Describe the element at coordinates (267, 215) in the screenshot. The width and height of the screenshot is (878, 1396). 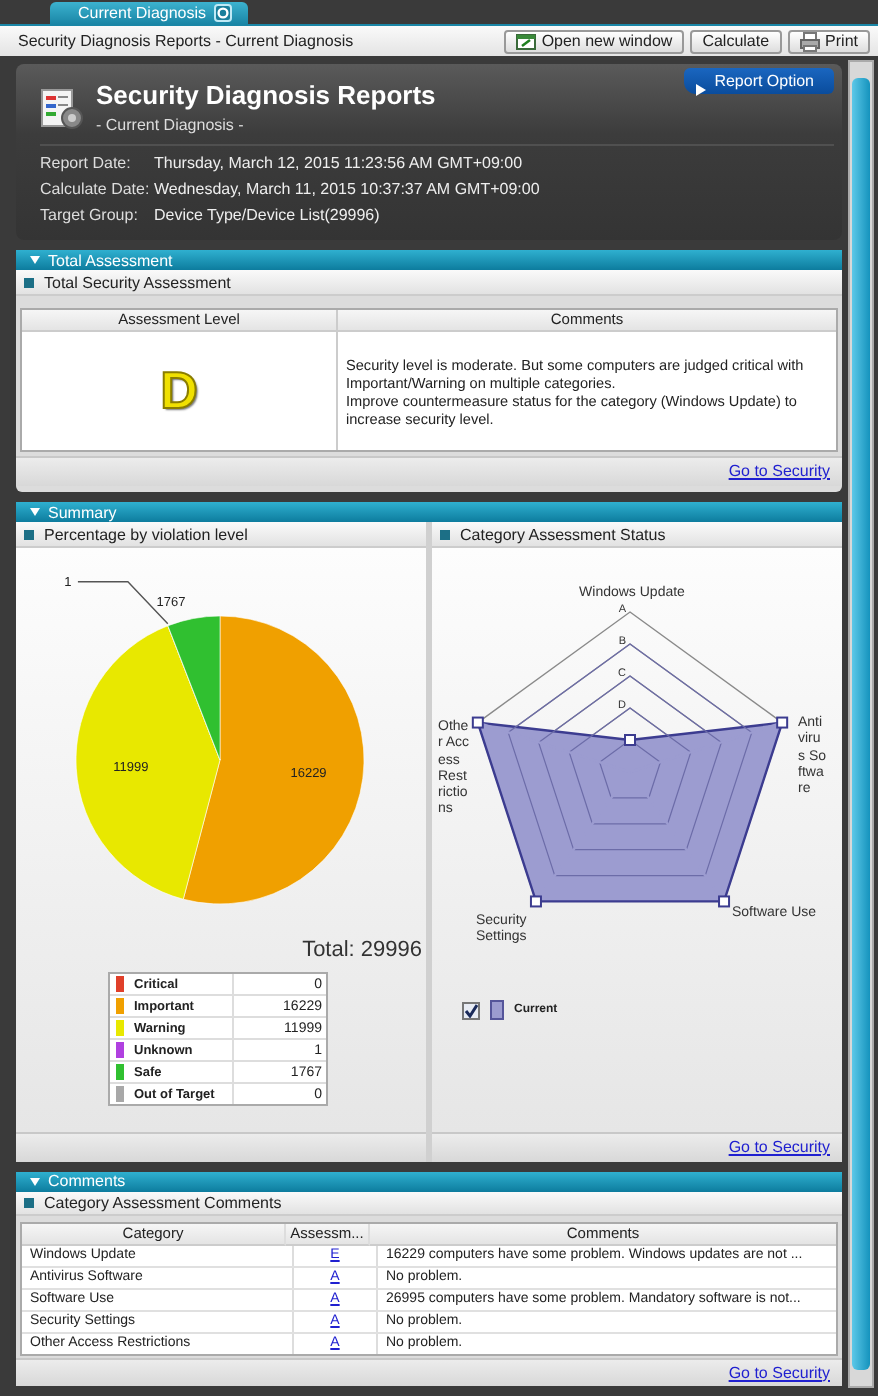
I see `field-value: Device Type/Device List(29996)` at that location.